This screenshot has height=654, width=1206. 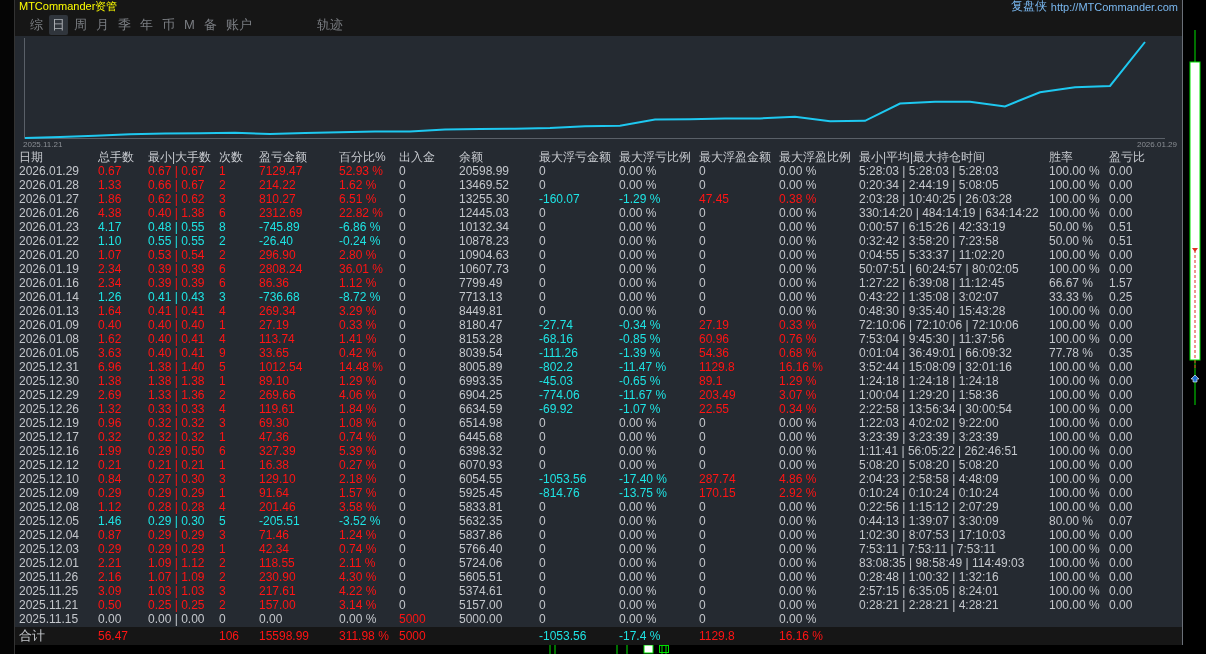 What do you see at coordinates (36, 24) in the screenshot?
I see `tab: 综` at bounding box center [36, 24].